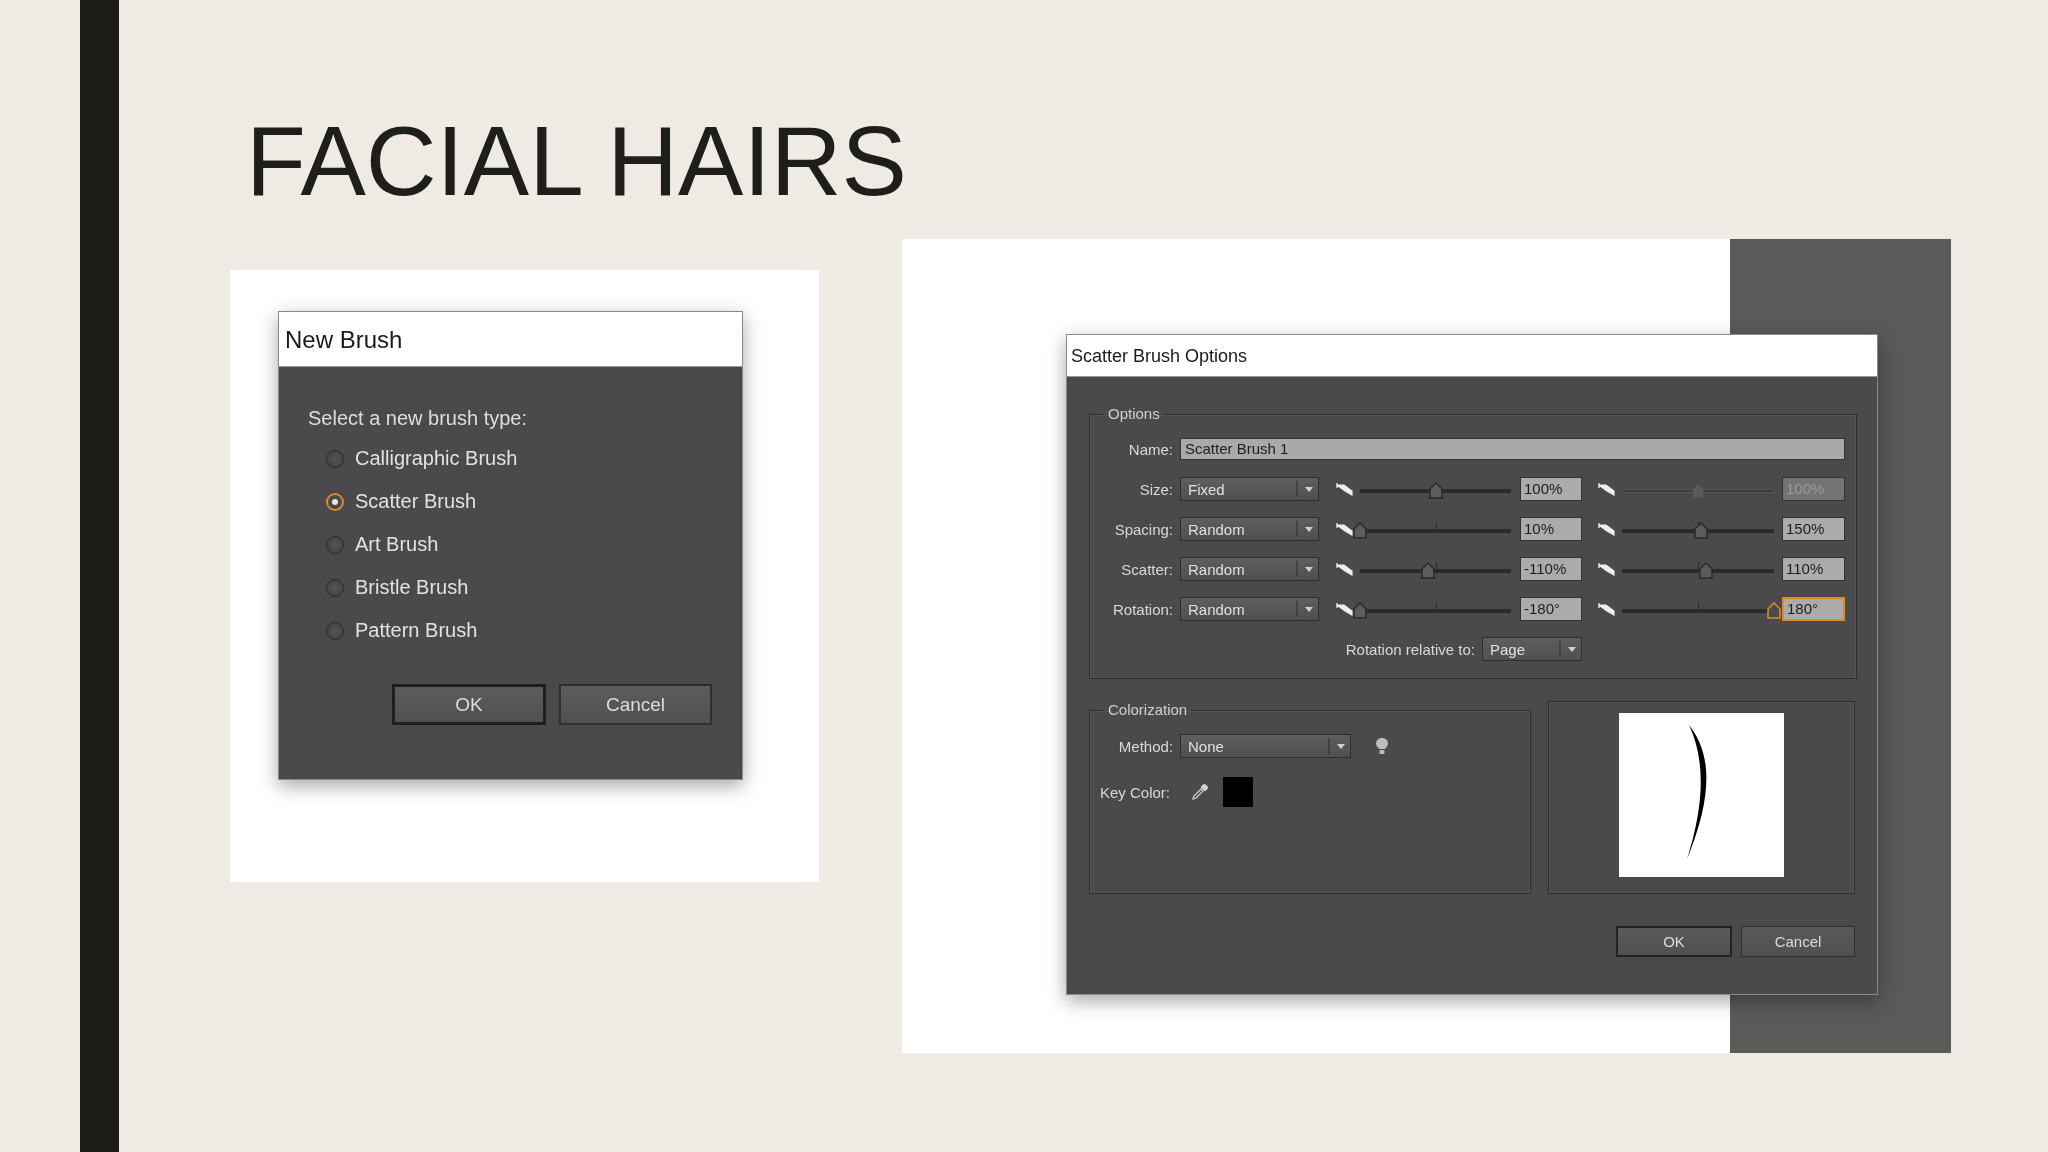 The height and width of the screenshot is (1152, 2048). I want to click on field-label: Rotation relative to:, so click(1410, 649).